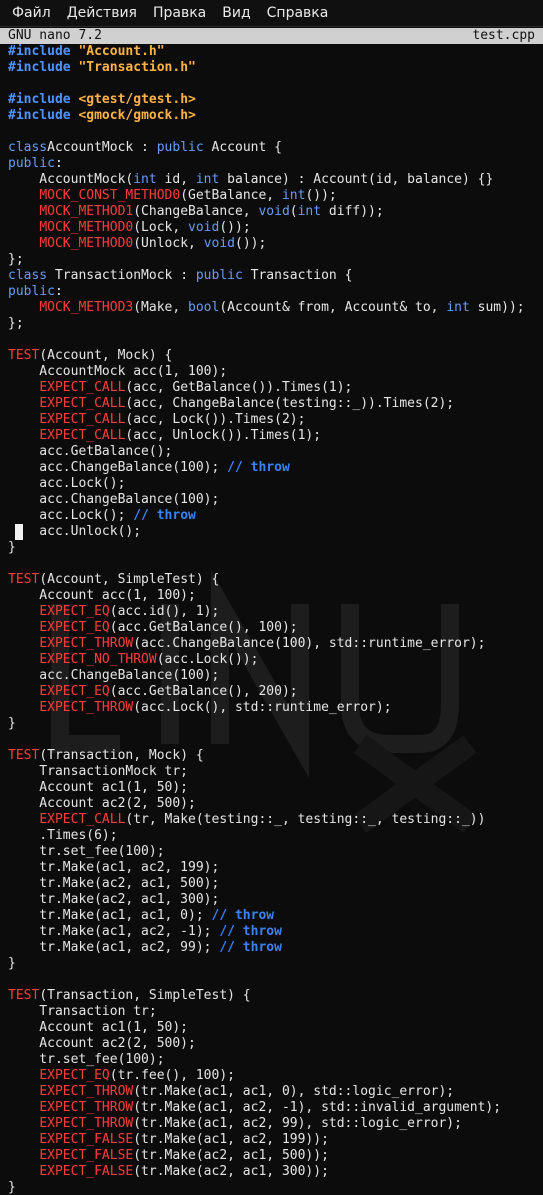  What do you see at coordinates (266, 868) in the screenshot?
I see `code-line: tr.Make(ac1, ac2, 199);` at bounding box center [266, 868].